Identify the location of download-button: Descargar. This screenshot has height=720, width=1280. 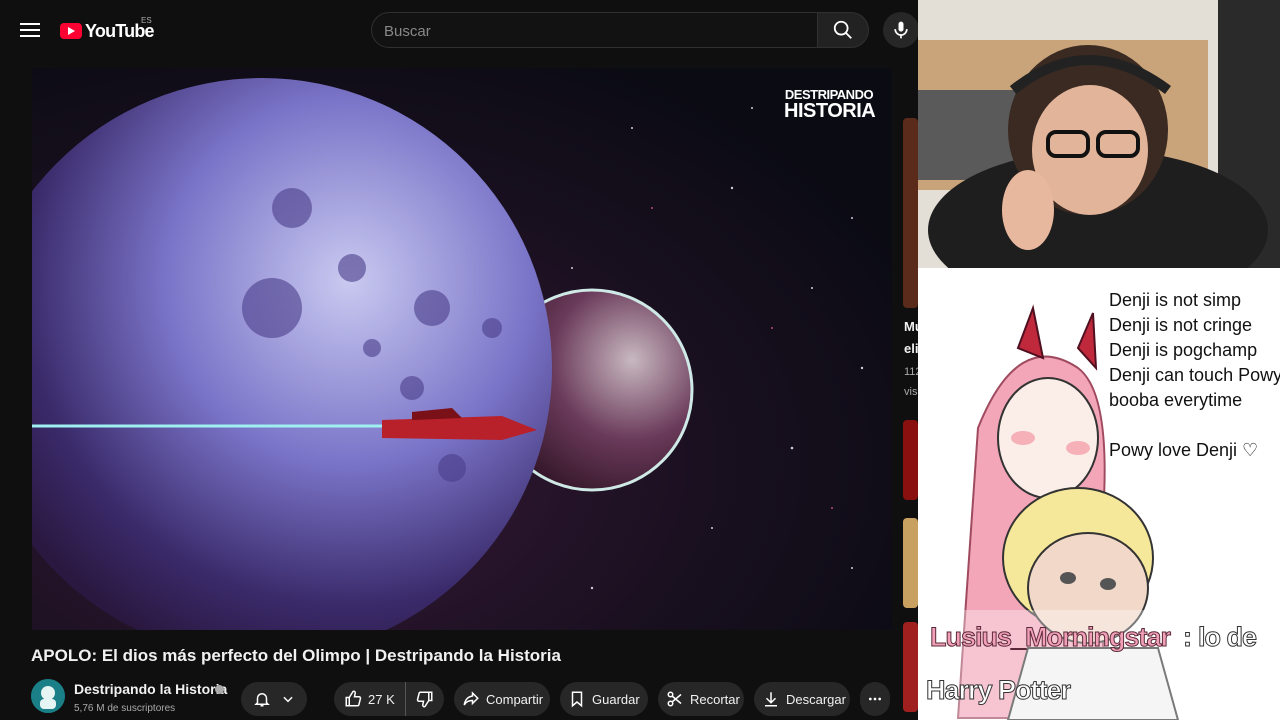
(802, 699).